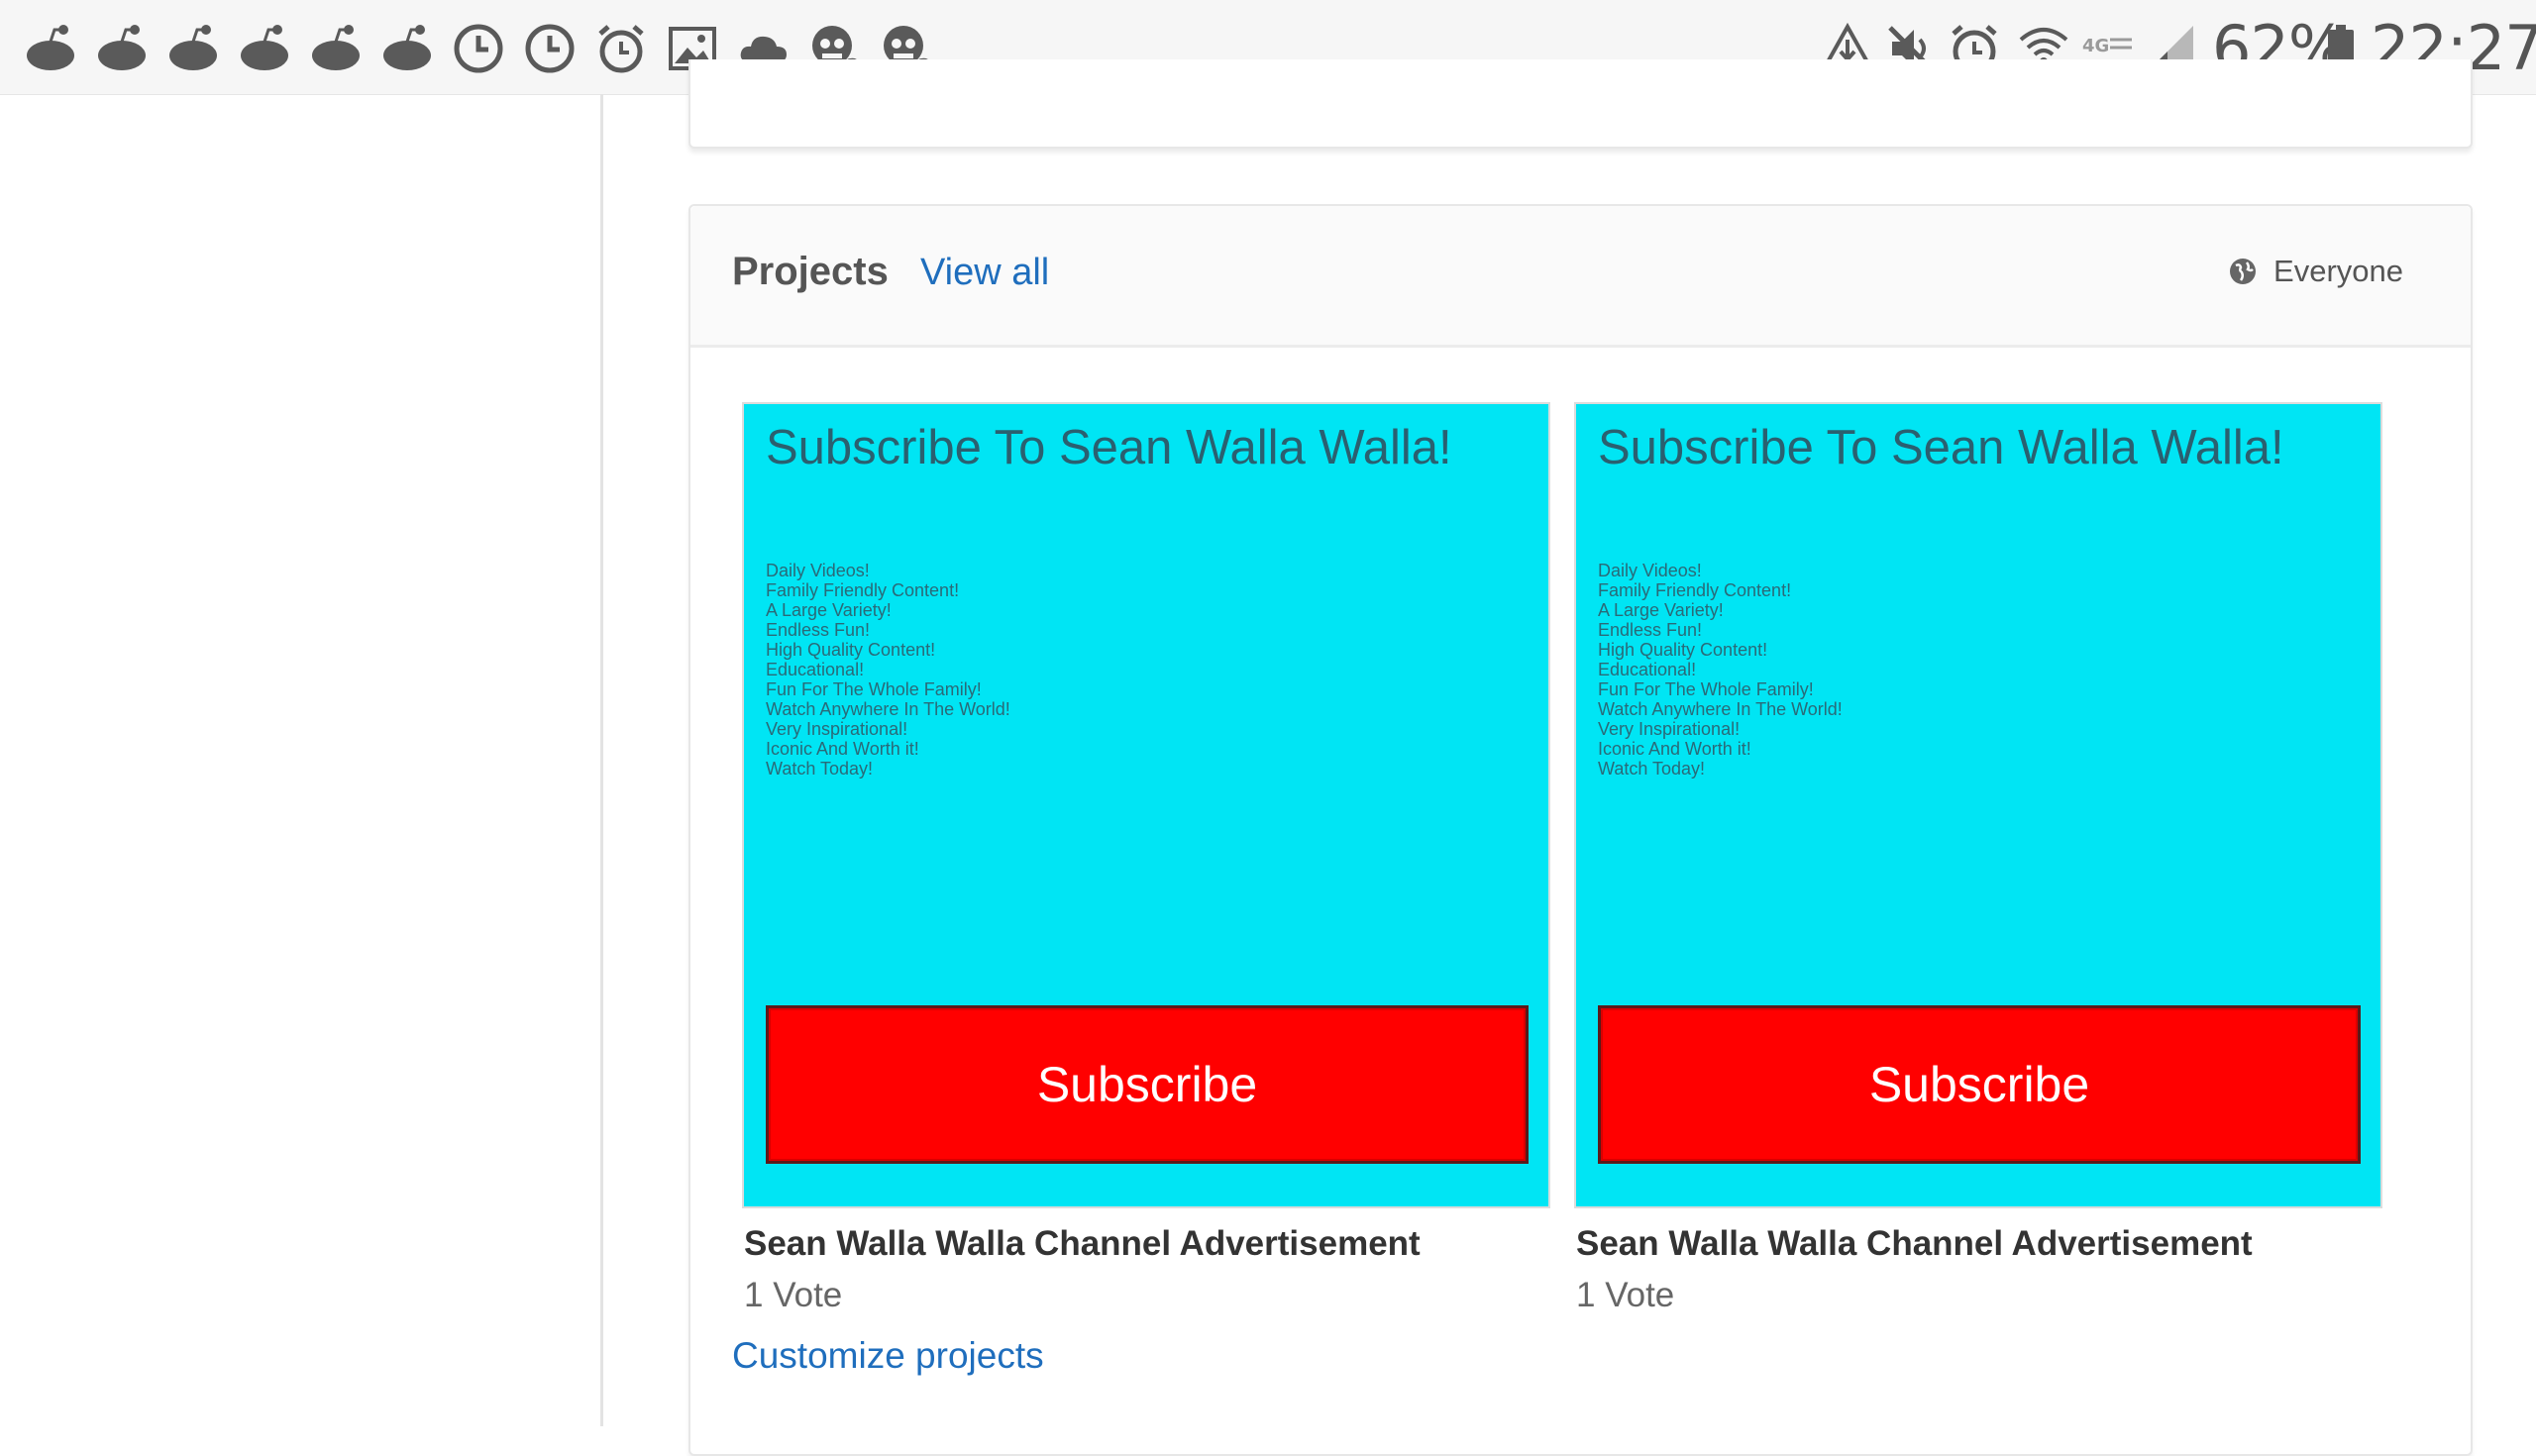 Image resolution: width=2536 pixels, height=1456 pixels. Describe the element at coordinates (888, 1356) in the screenshot. I see `customize-projects-link: Customize projects` at that location.